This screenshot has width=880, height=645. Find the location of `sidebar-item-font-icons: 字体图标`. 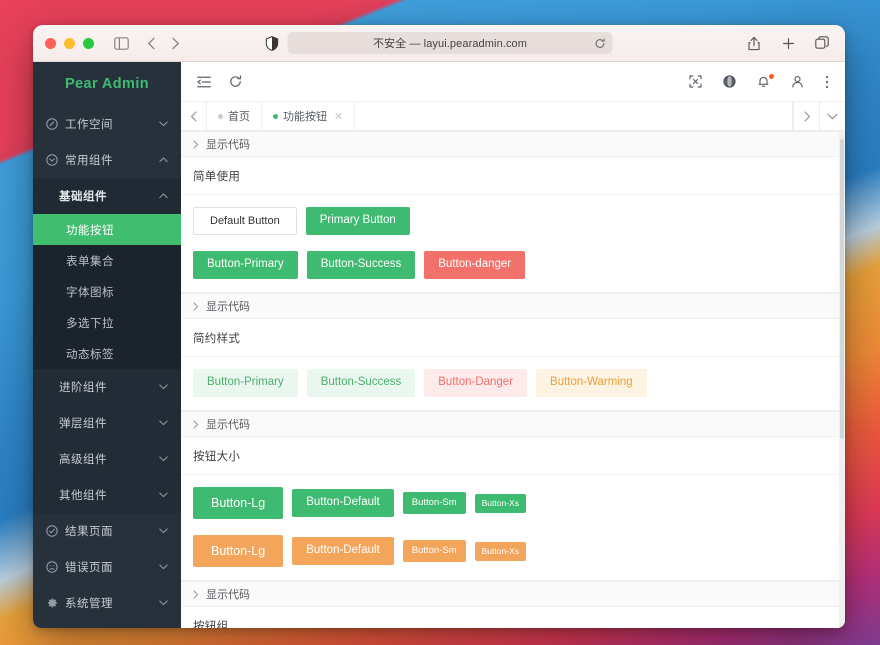

sidebar-item-font-icons: 字体图标 is located at coordinates (107, 291).